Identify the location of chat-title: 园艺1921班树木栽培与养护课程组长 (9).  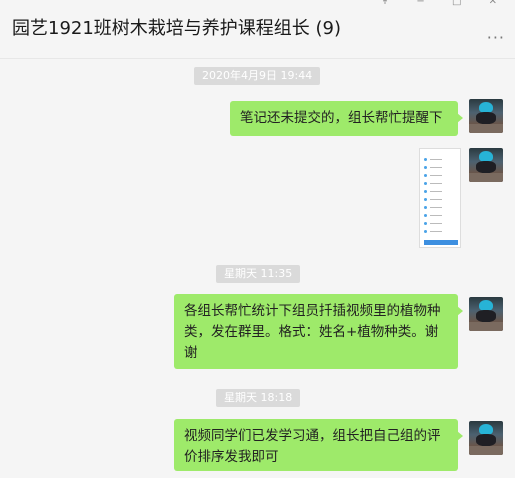
(177, 28).